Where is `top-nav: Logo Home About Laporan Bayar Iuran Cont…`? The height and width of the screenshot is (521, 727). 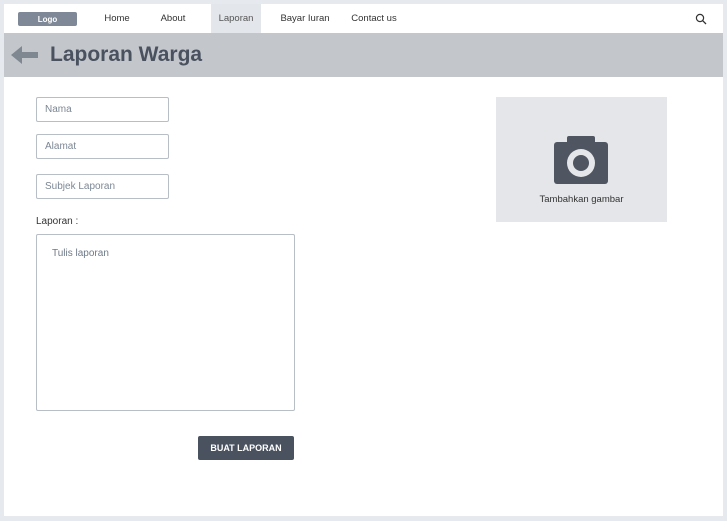
top-nav: Logo Home About Laporan Bayar Iuran Cont… is located at coordinates (363, 18).